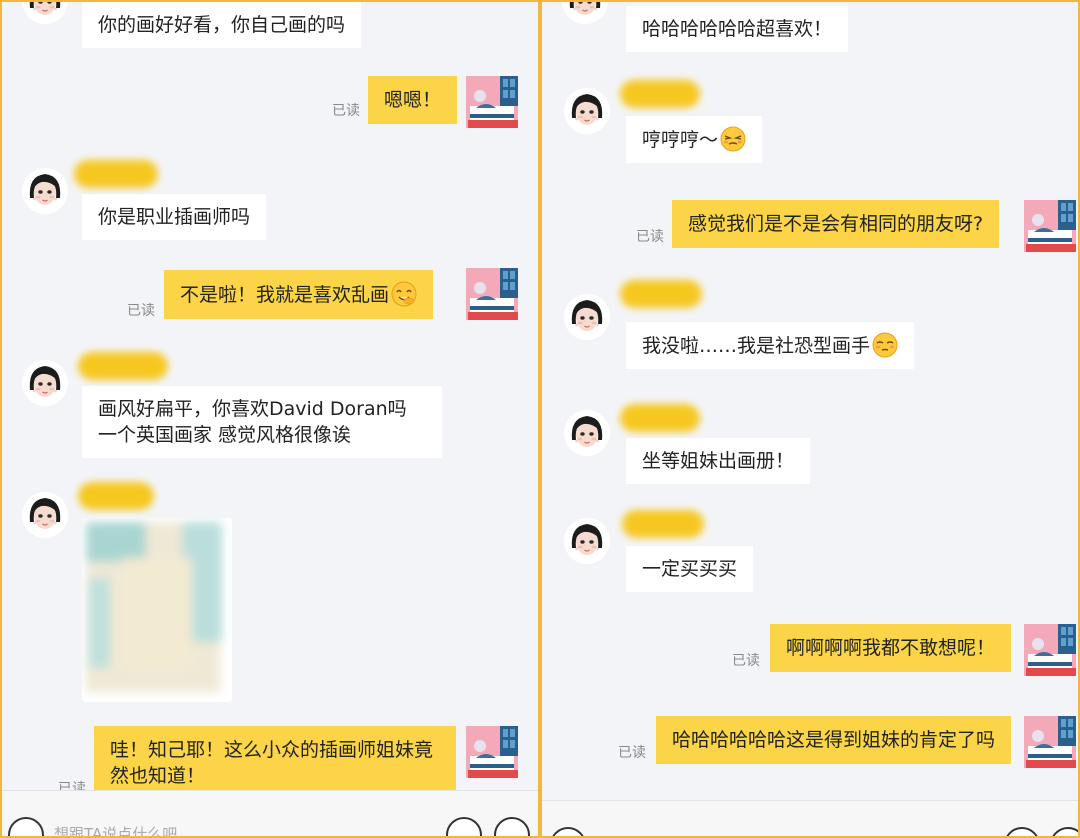 This screenshot has width=1080, height=838. Describe the element at coordinates (222, 25) in the screenshot. I see `incoming-message: 你的画好好看，你自己画的吗` at that location.